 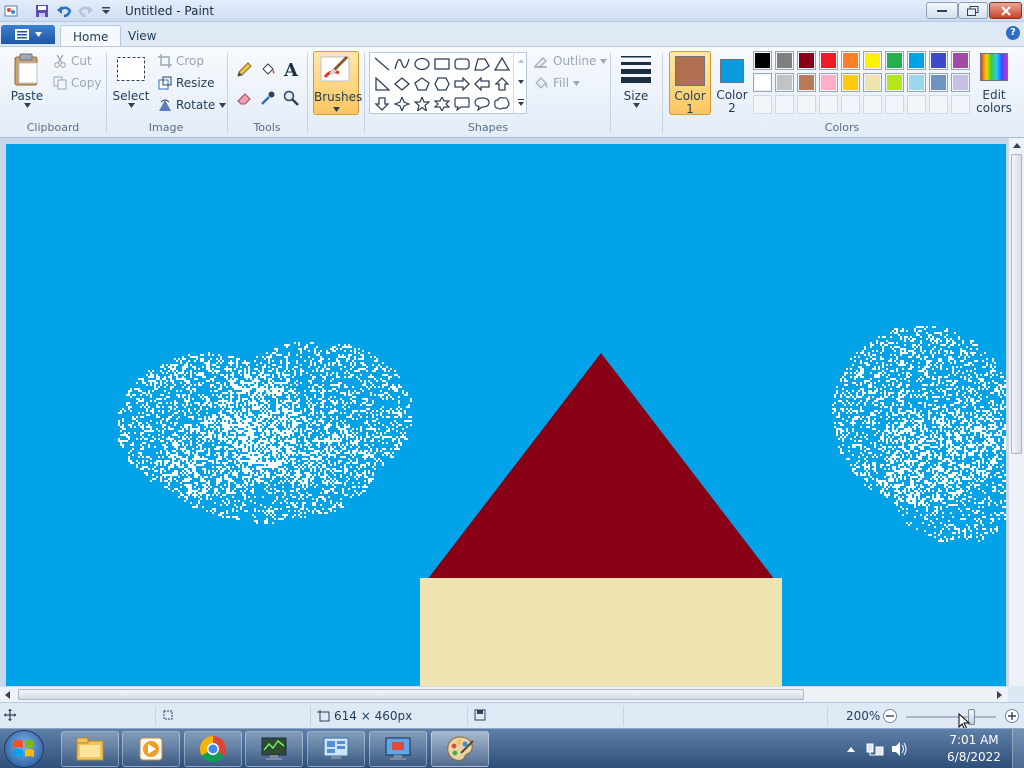 I want to click on curve-shape-icon, so click(x=402, y=64).